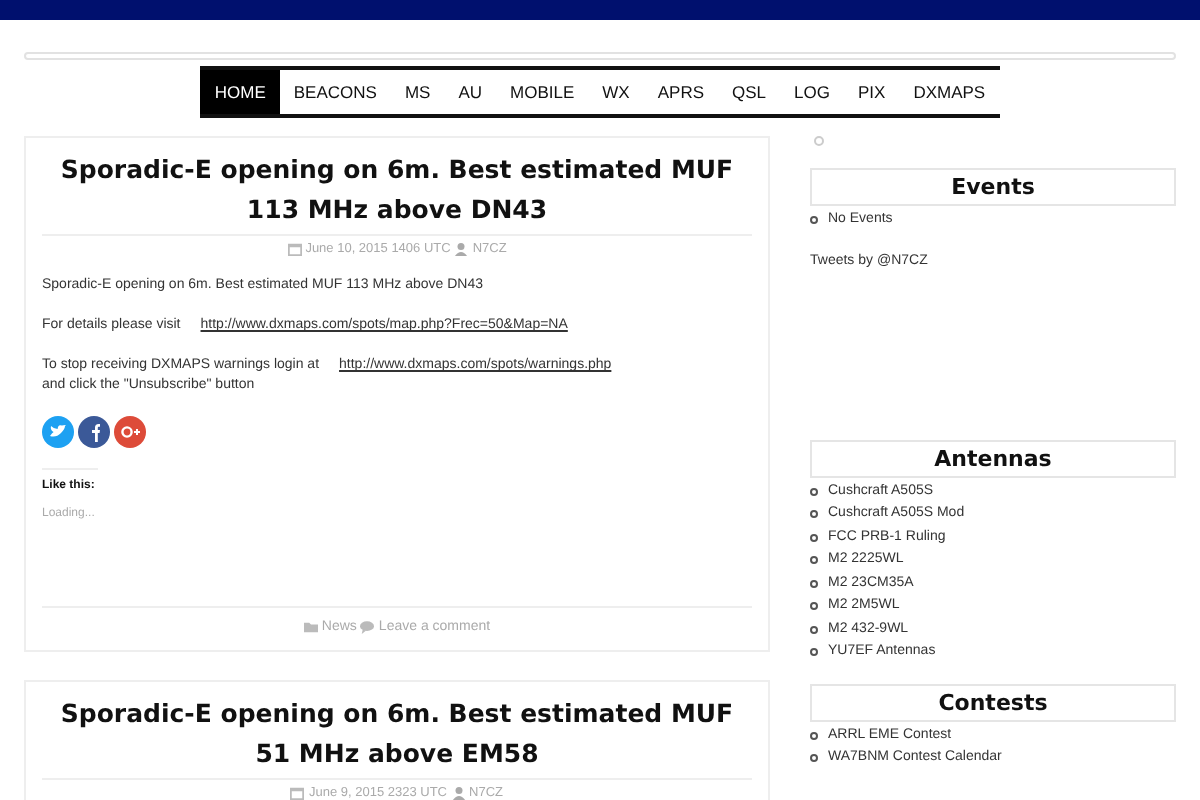 The height and width of the screenshot is (800, 1200). I want to click on widget-title: Antennas, so click(993, 458).